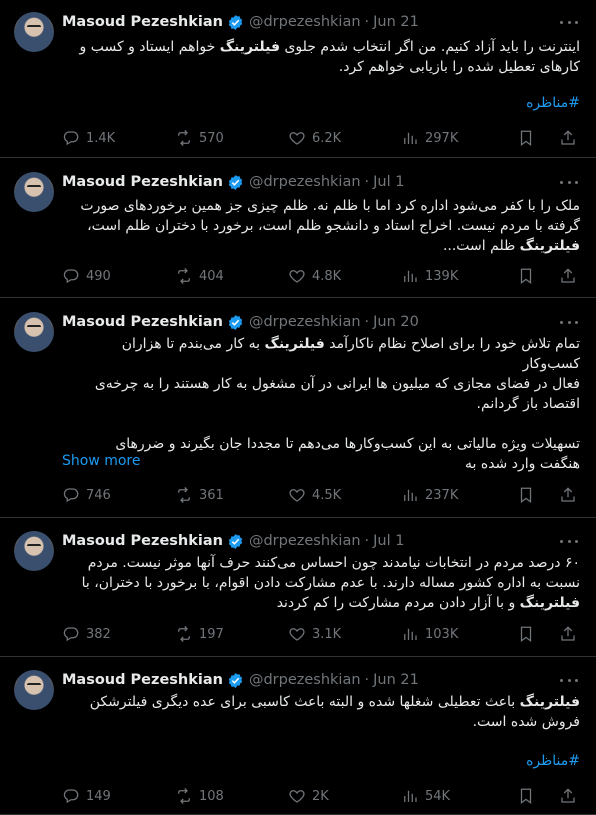 The width and height of the screenshot is (596, 815). Describe the element at coordinates (429, 495) in the screenshot. I see `views-button: 237K` at that location.